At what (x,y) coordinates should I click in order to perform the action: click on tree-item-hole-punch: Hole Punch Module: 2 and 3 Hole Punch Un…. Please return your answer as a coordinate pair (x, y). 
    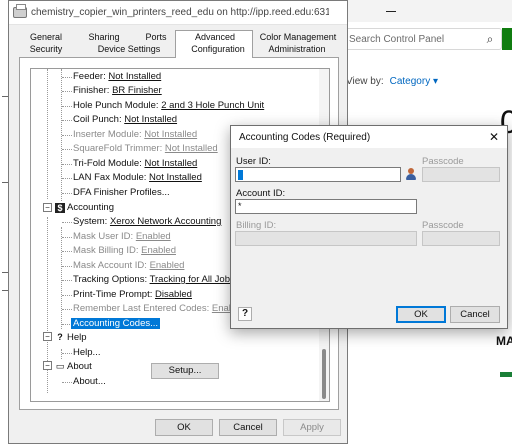
    Looking at the image, I should click on (168, 106).